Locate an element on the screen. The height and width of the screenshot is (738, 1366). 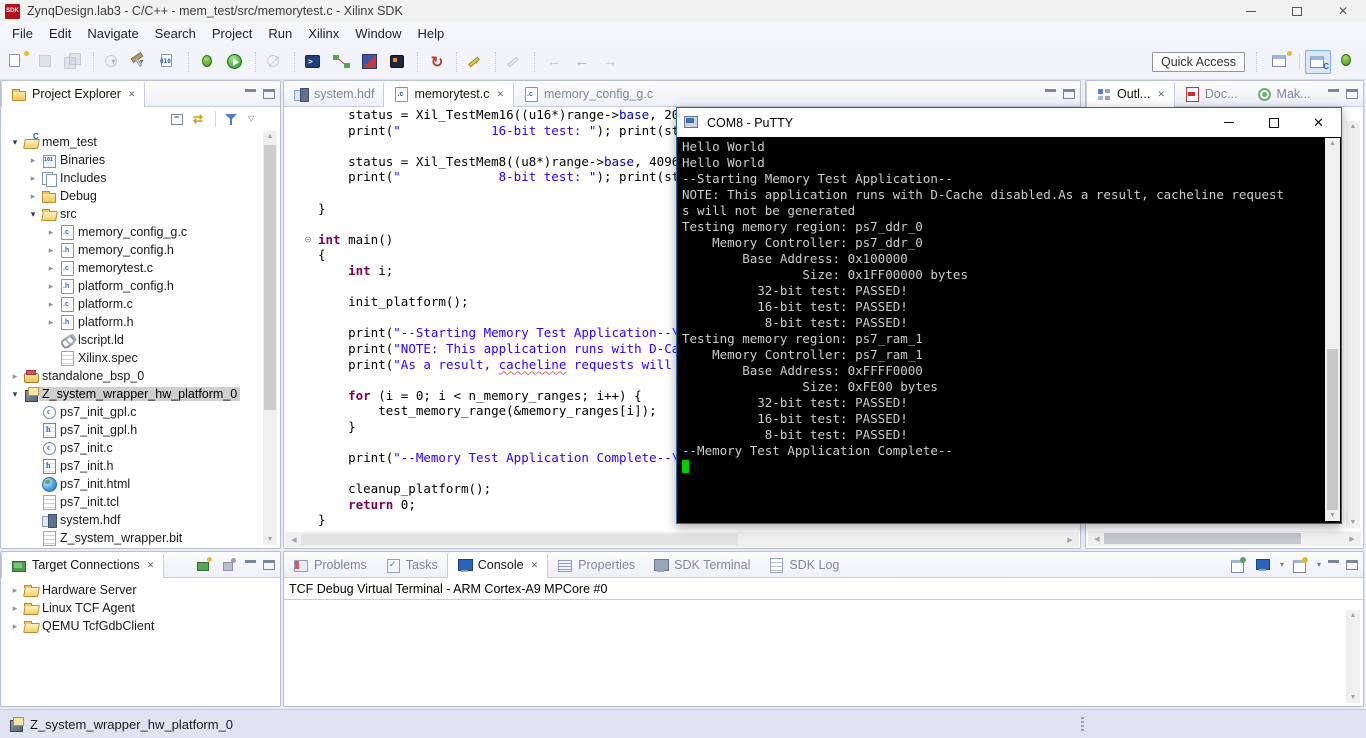
menu-file: File is located at coordinates (22, 33).